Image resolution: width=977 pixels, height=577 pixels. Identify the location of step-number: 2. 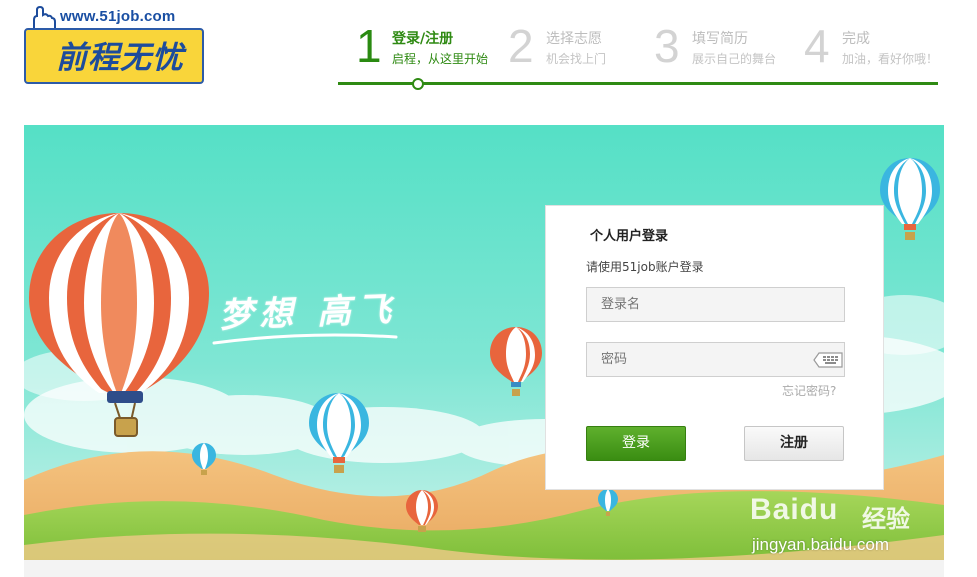
(521, 46).